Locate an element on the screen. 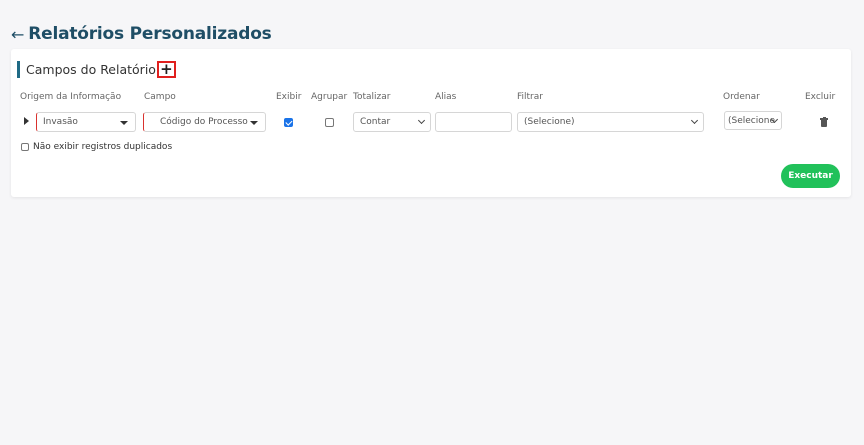  origem-select: Invasão is located at coordinates (86, 122).